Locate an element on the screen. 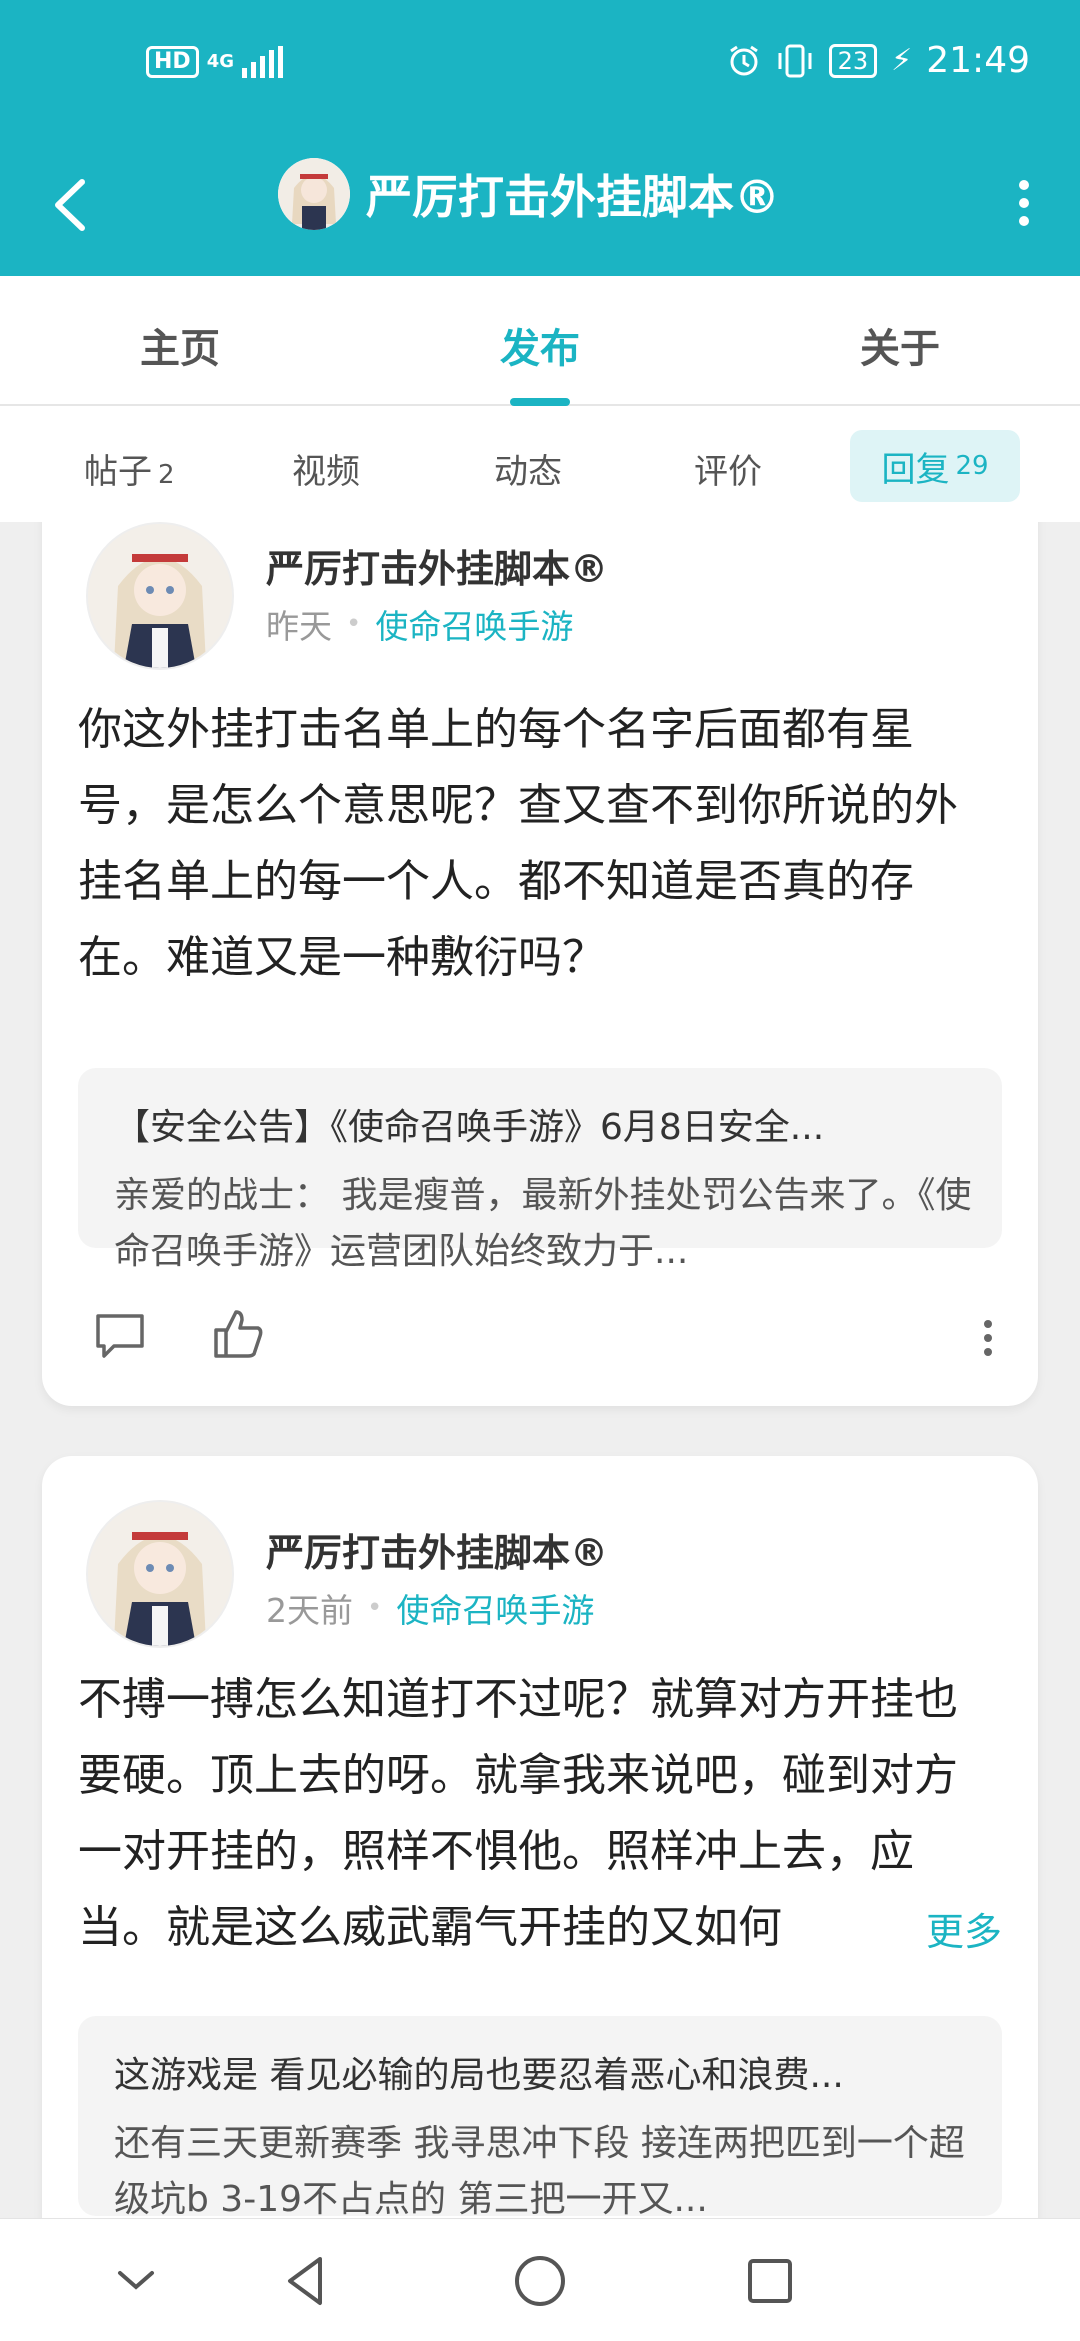 The width and height of the screenshot is (1080, 2341). tab-publish: 发布 is located at coordinates (540, 345).